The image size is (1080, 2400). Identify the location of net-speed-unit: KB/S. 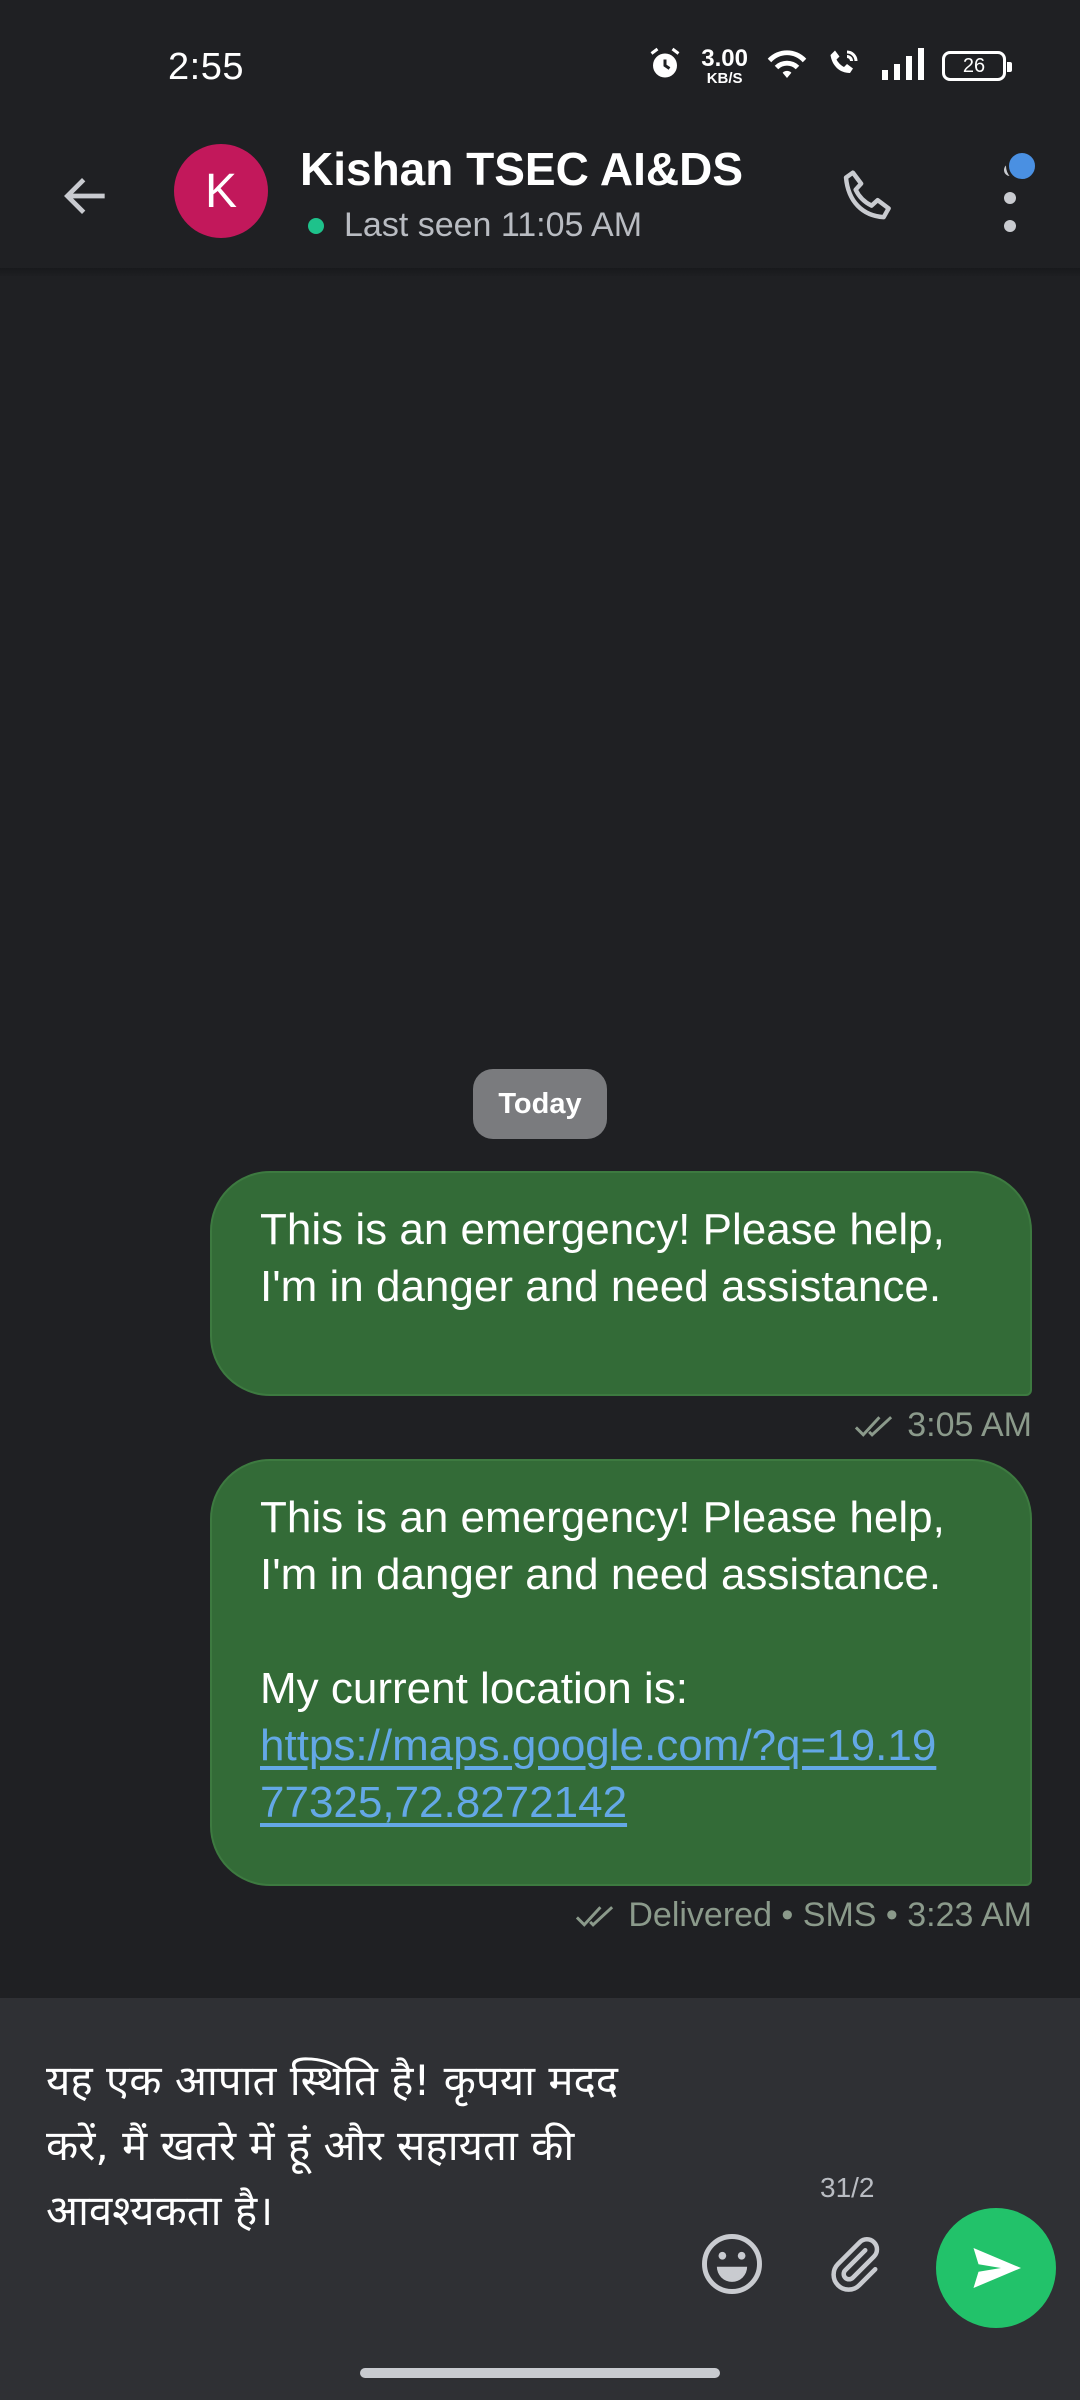
(724, 78).